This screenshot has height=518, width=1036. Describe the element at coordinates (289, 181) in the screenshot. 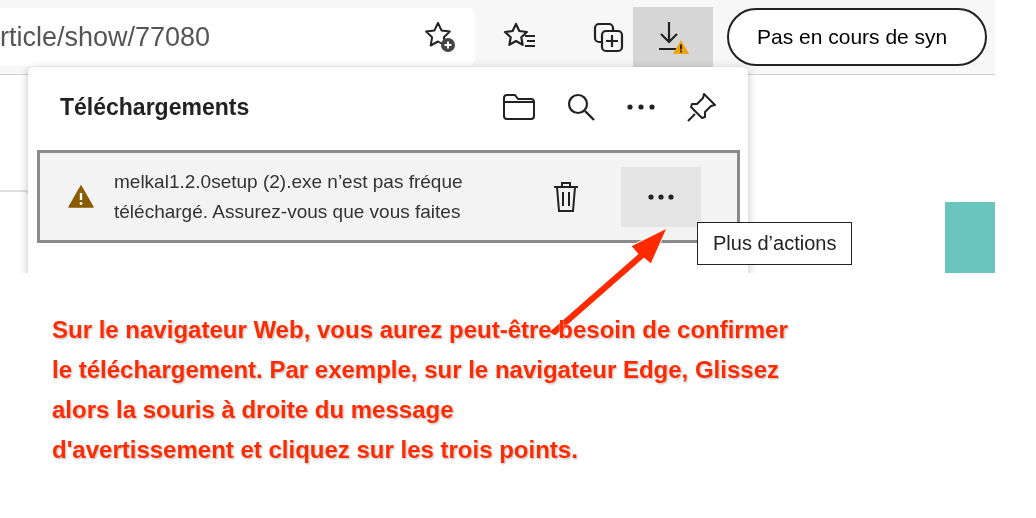

I see `download-message: melkal1.2.0setup (2).exe n’est pas fréque` at that location.